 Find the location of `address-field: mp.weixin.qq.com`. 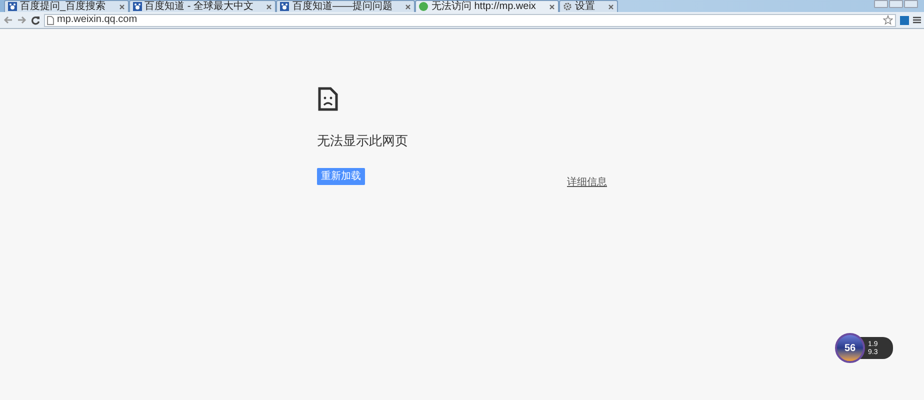

address-field: mp.weixin.qq.com is located at coordinates (470, 20).